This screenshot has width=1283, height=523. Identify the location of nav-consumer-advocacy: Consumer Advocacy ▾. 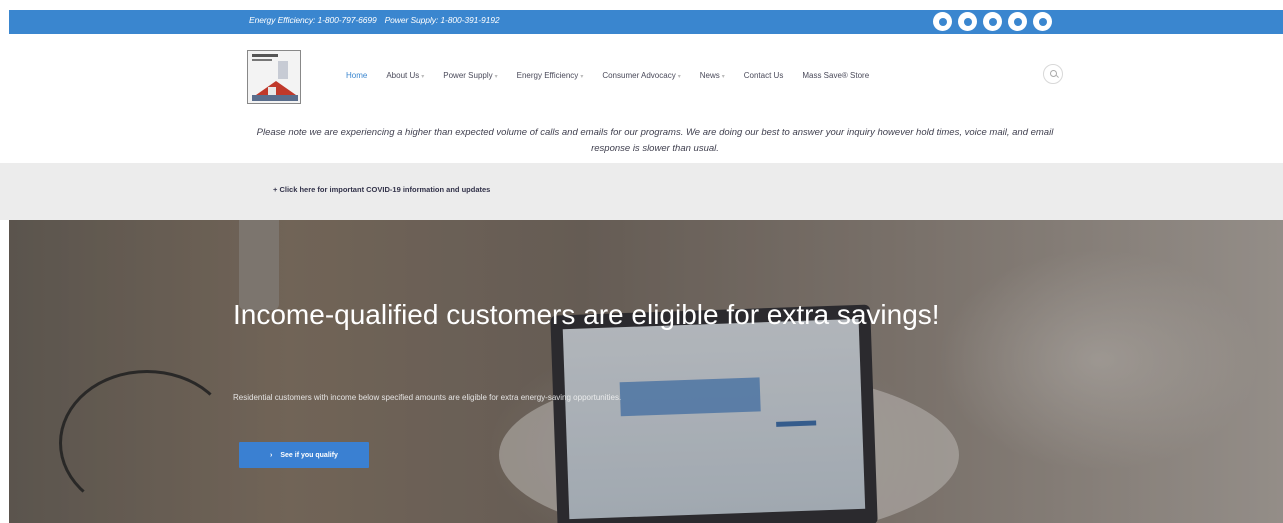
(641, 75).